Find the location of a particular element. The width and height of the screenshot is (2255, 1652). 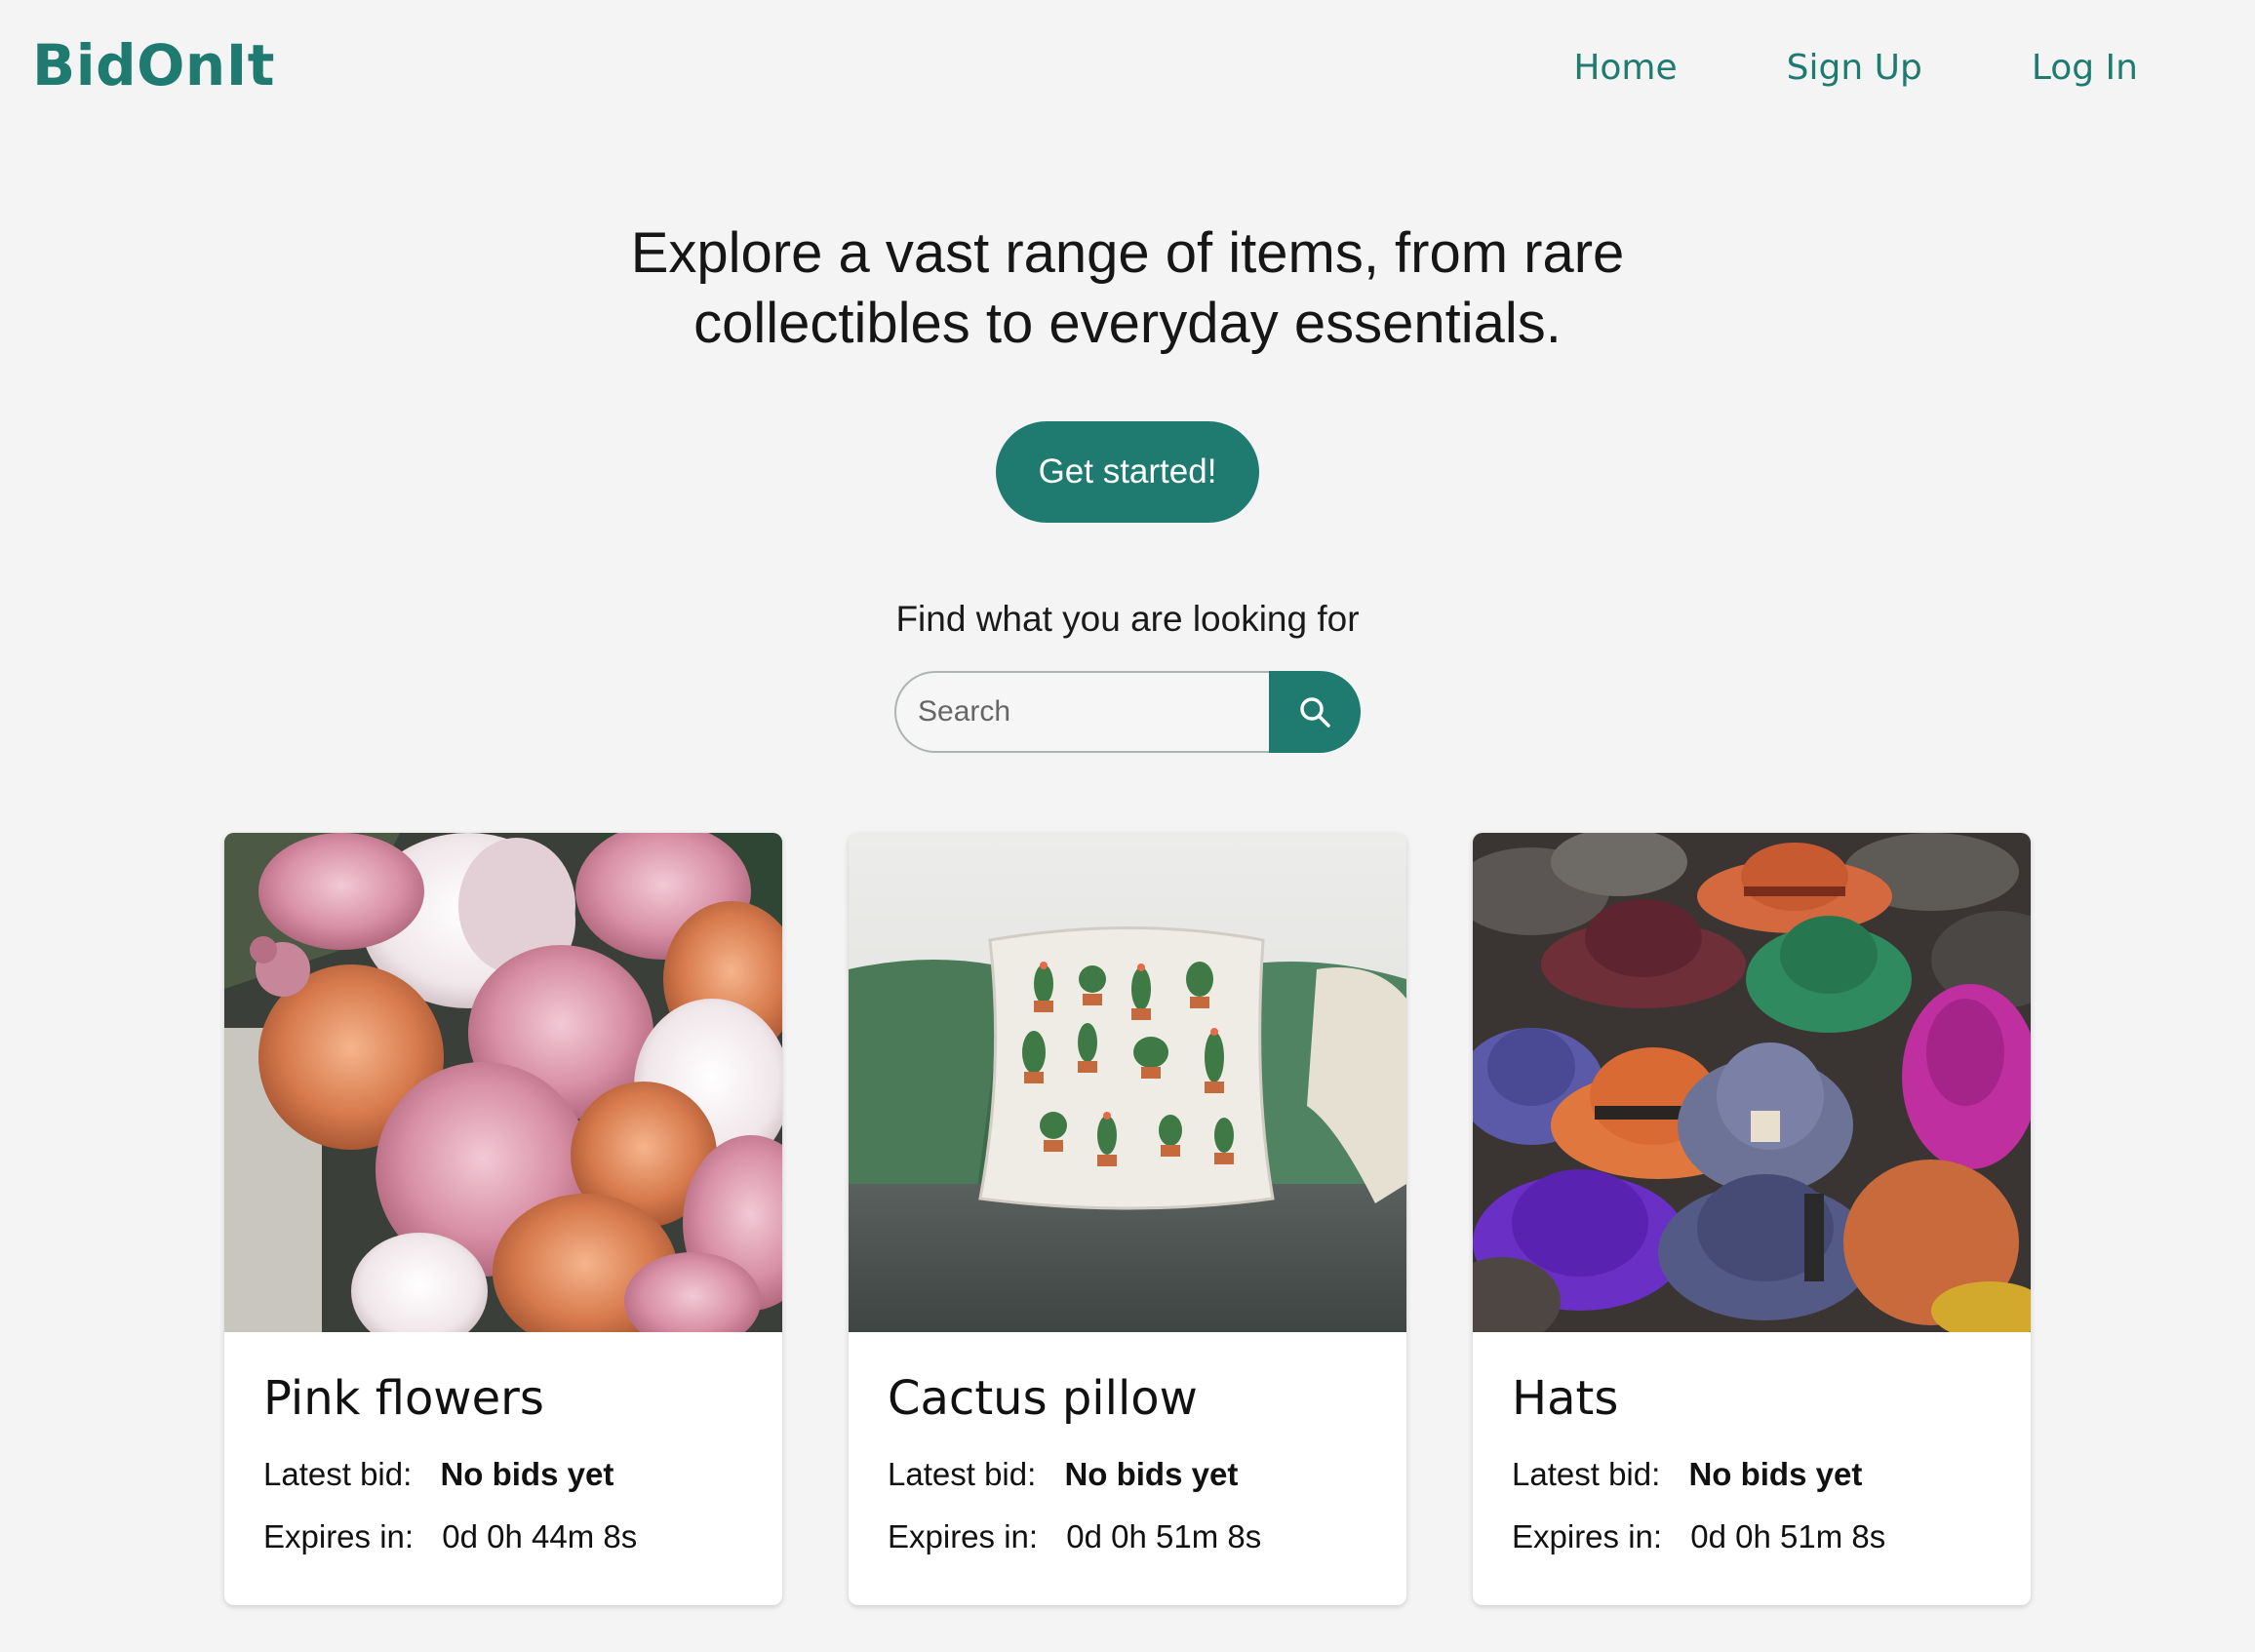

search-bar is located at coordinates (1128, 712).